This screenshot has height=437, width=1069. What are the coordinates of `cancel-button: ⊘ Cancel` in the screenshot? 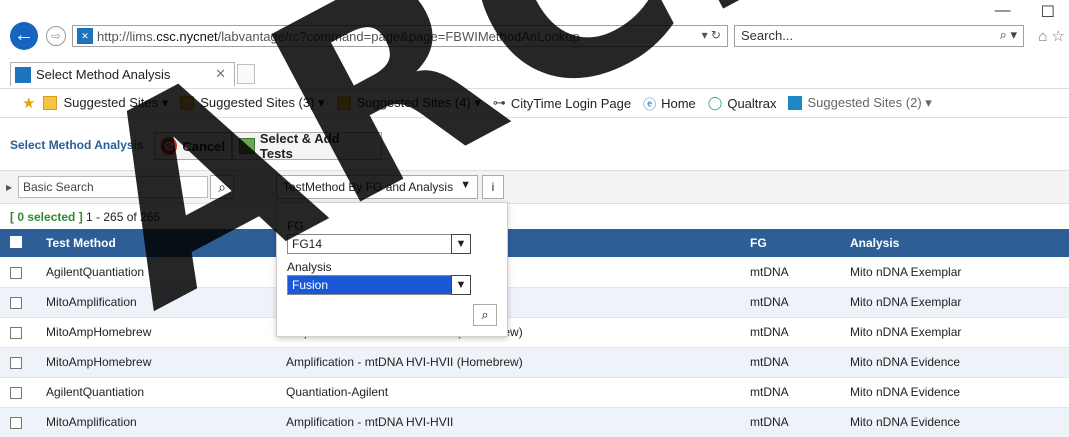 It's located at (193, 146).